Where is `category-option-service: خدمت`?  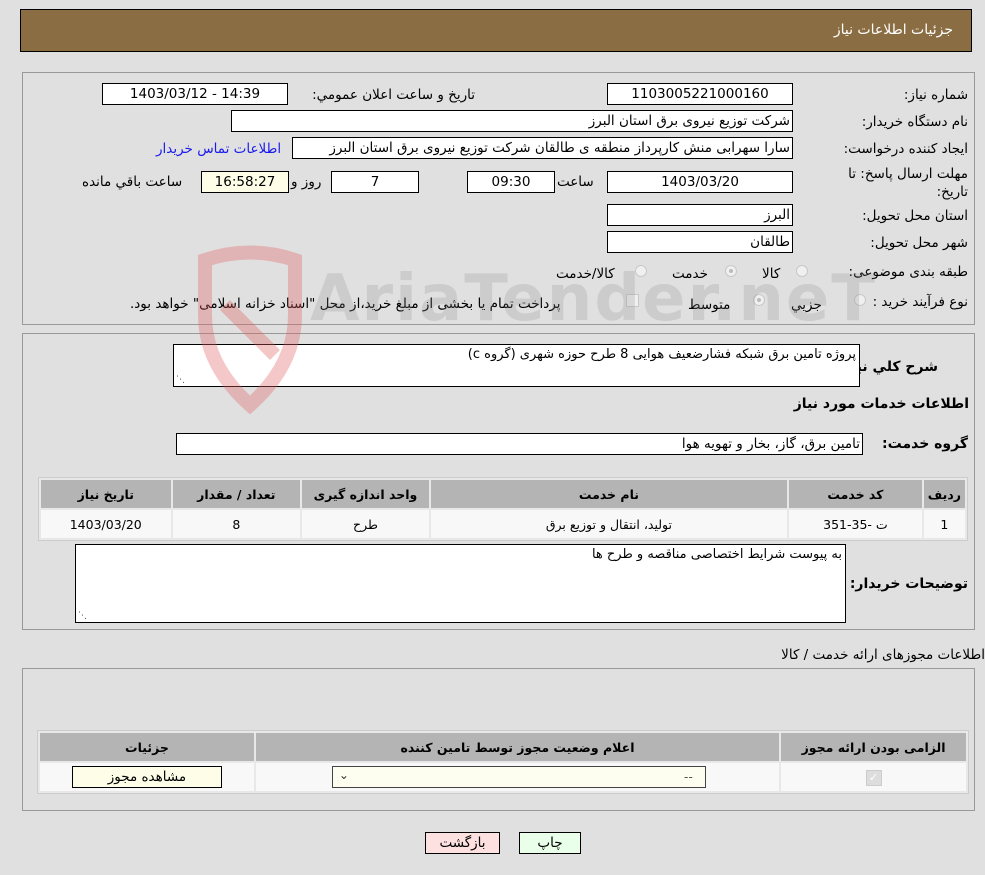 category-option-service: خدمت is located at coordinates (690, 274).